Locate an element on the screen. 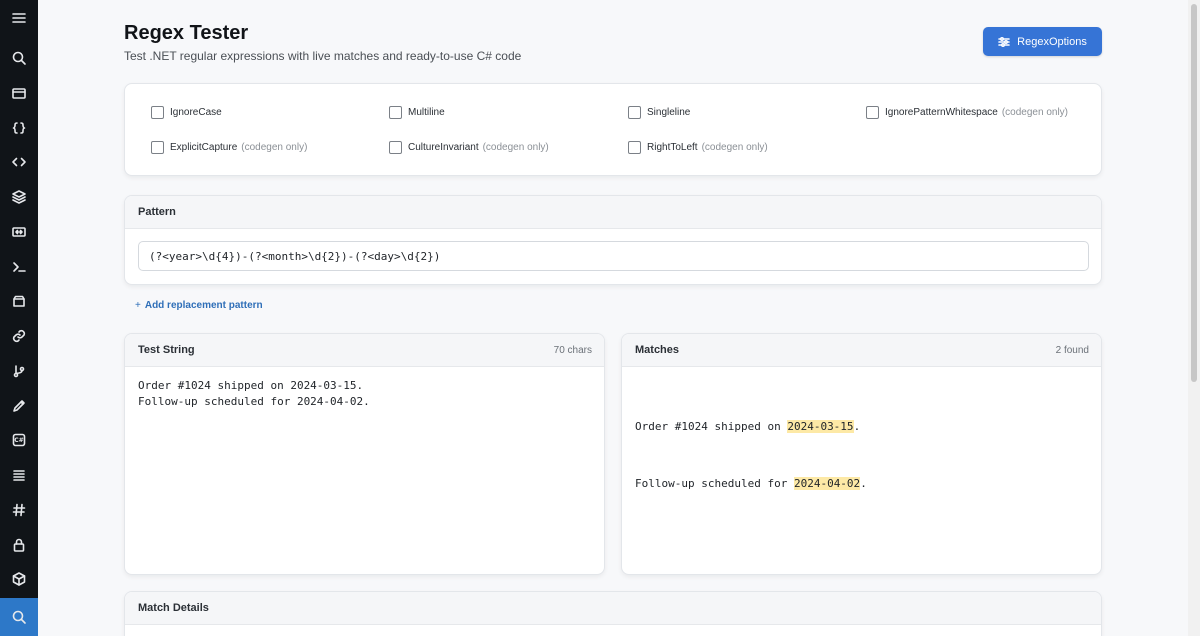 This screenshot has width=1200, height=636. terminal-icon is located at coordinates (19, 267).